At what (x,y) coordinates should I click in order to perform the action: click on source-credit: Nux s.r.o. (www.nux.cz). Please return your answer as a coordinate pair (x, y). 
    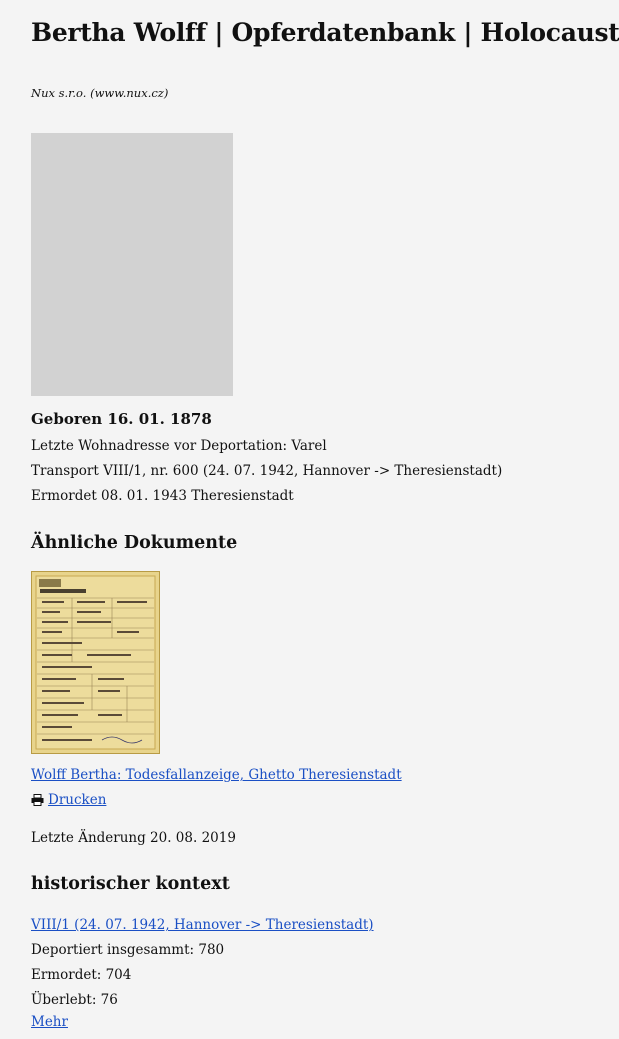
    Looking at the image, I should click on (100, 93).